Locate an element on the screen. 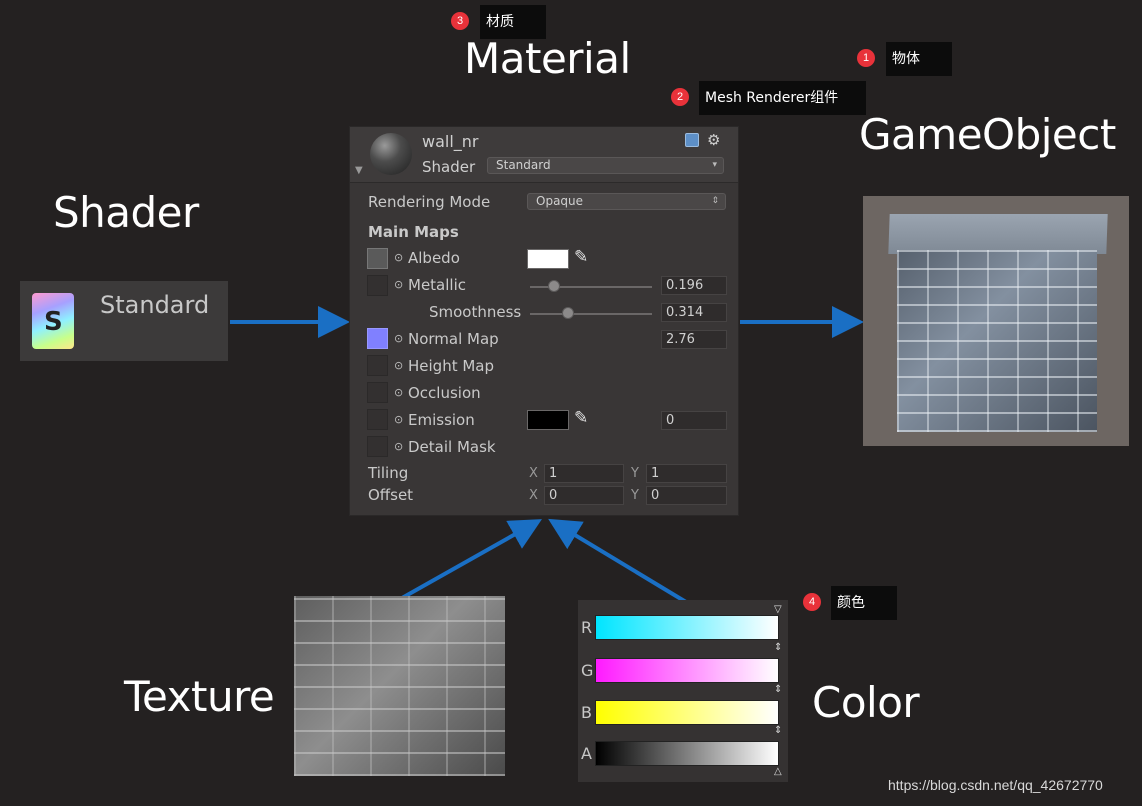  emission-color-swatch is located at coordinates (548, 420).